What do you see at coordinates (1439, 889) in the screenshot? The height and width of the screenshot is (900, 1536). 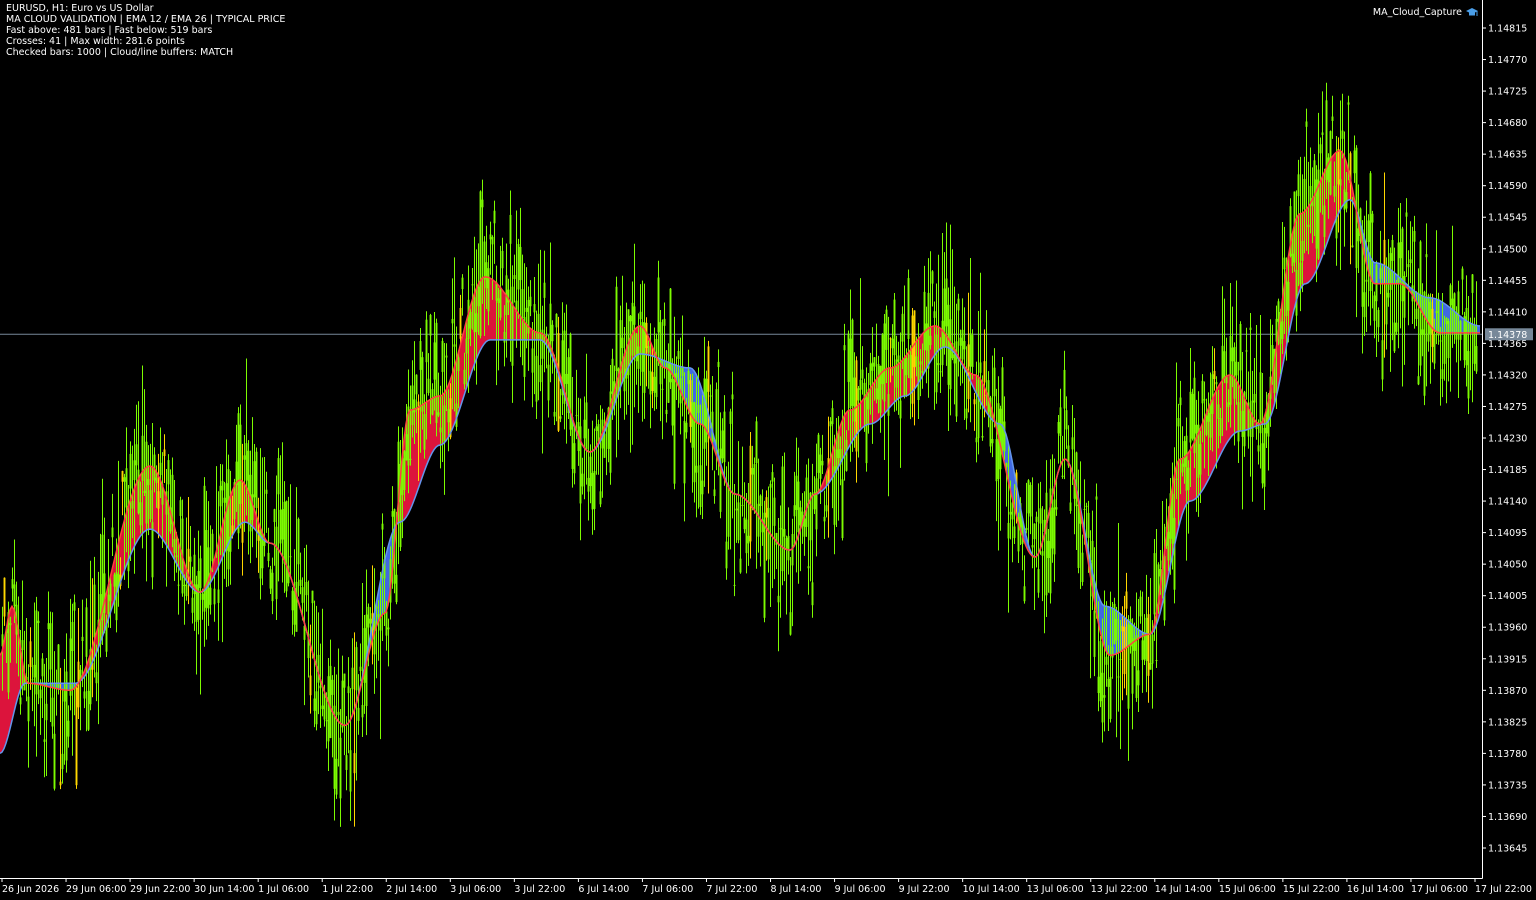 I see `x-tick-label-22: 17 Jul 06:00` at bounding box center [1439, 889].